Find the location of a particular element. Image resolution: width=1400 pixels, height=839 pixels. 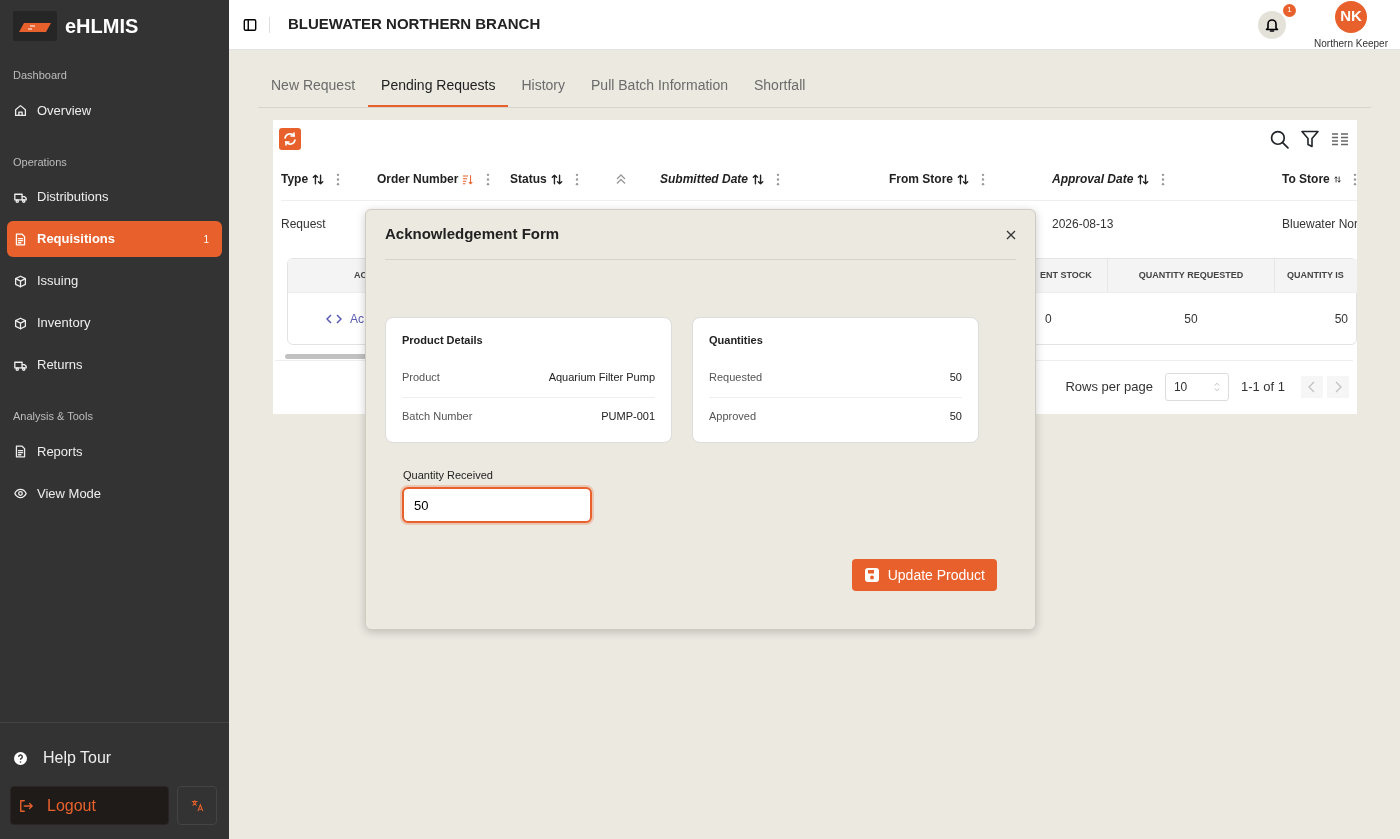

page-range: 1-1 of 1 is located at coordinates (1262, 387).